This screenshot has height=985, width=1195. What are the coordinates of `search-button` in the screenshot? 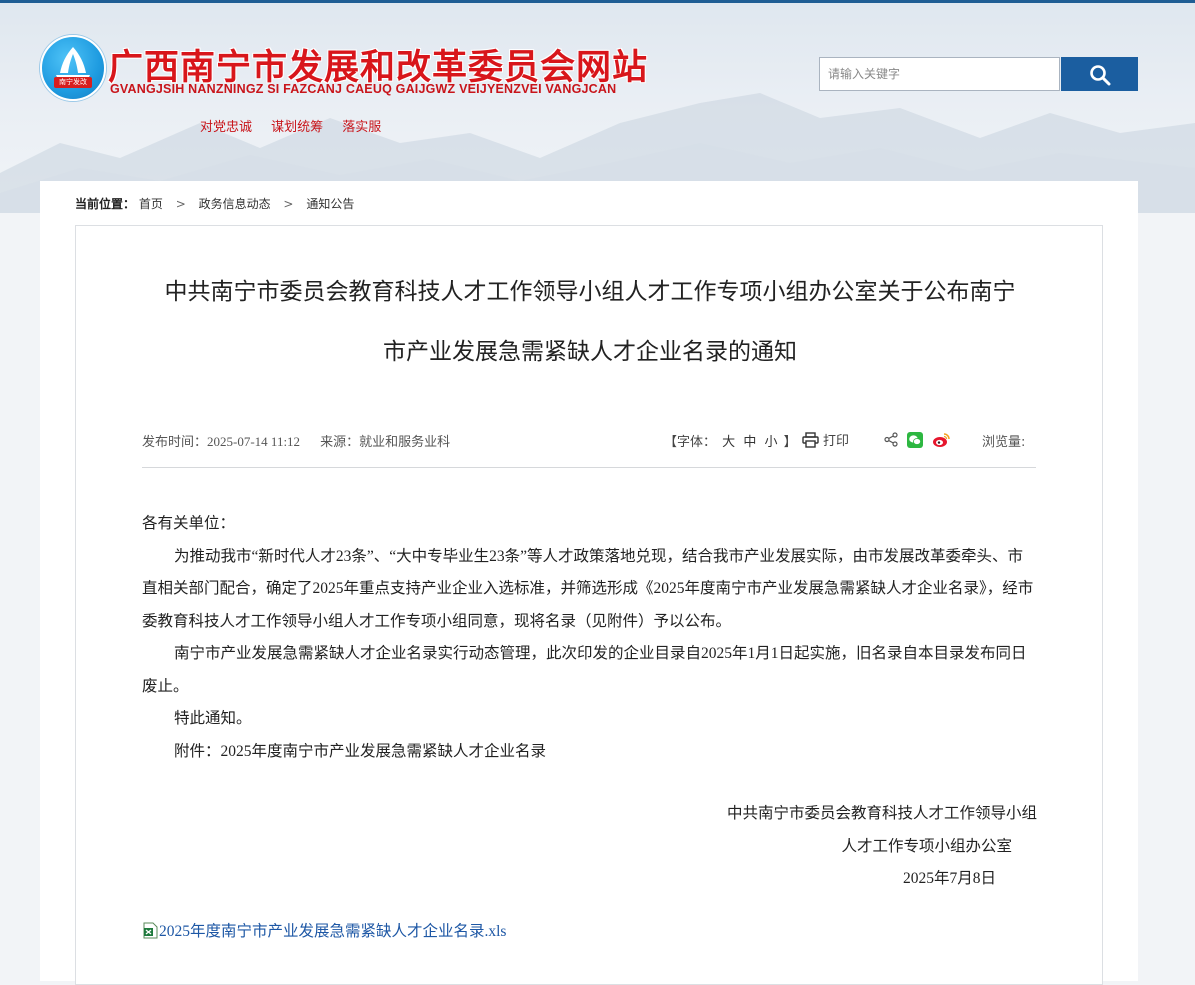 It's located at (1099, 74).